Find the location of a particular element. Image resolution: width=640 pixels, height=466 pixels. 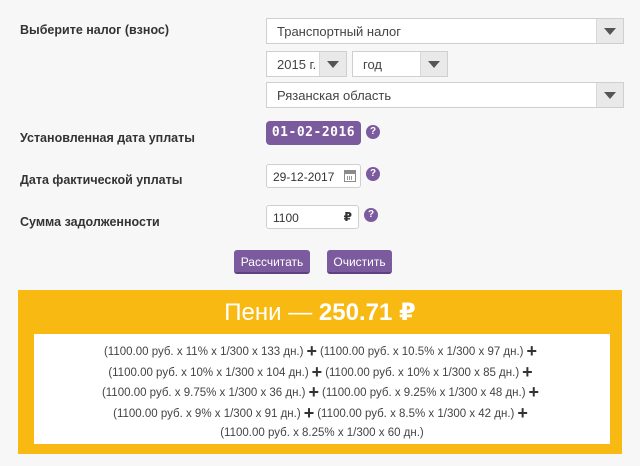

result-title: Пени — 250.71 ₽ is located at coordinates (320, 312).